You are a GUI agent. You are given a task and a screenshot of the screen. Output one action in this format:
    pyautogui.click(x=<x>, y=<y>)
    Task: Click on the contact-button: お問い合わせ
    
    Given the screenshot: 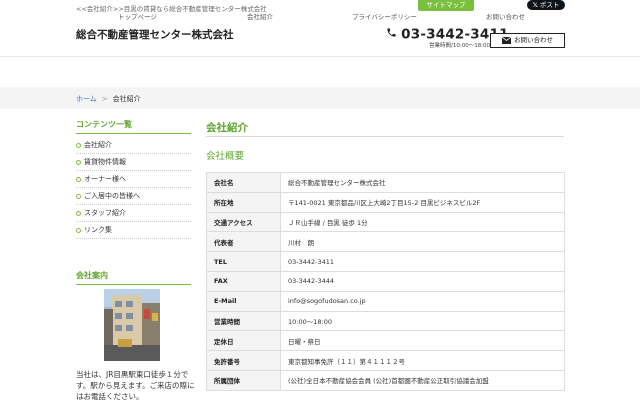 What is the action you would take?
    pyautogui.click(x=527, y=40)
    